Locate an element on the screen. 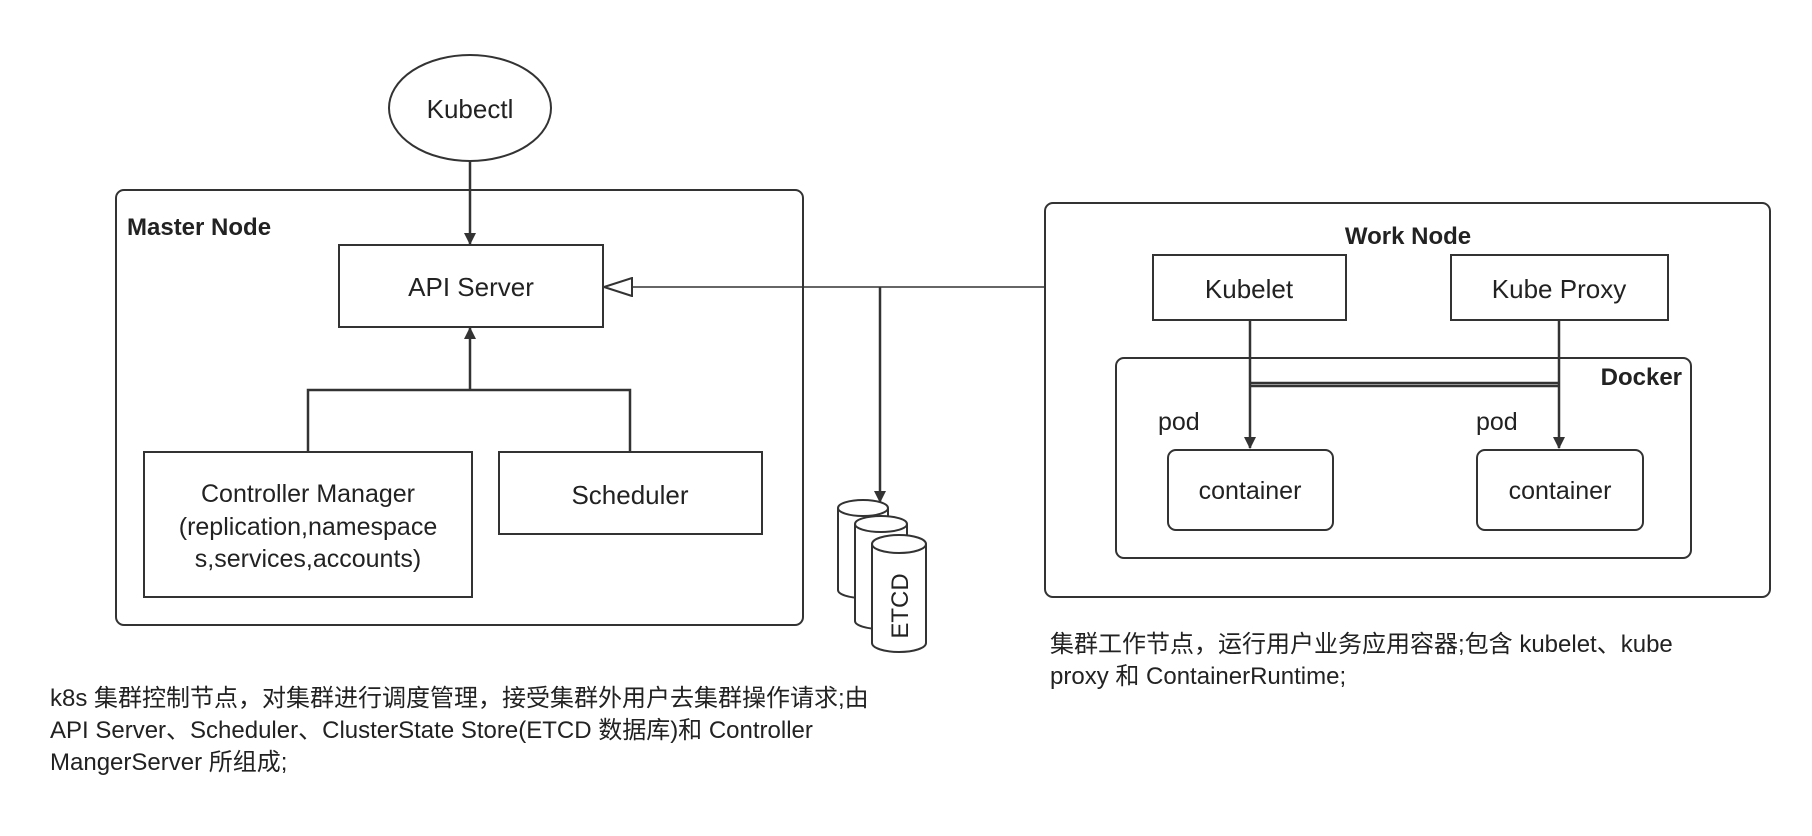 The image size is (1812, 836). kube-proxy-label: Kube Proxy is located at coordinates (1559, 289).